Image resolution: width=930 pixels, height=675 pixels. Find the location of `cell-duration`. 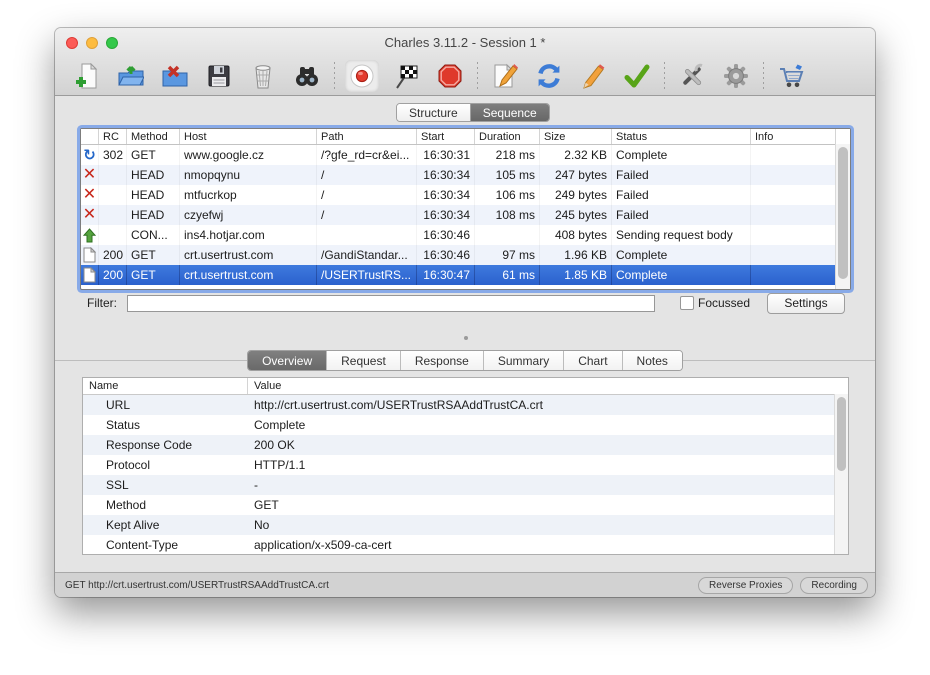

cell-duration is located at coordinates (507, 235).